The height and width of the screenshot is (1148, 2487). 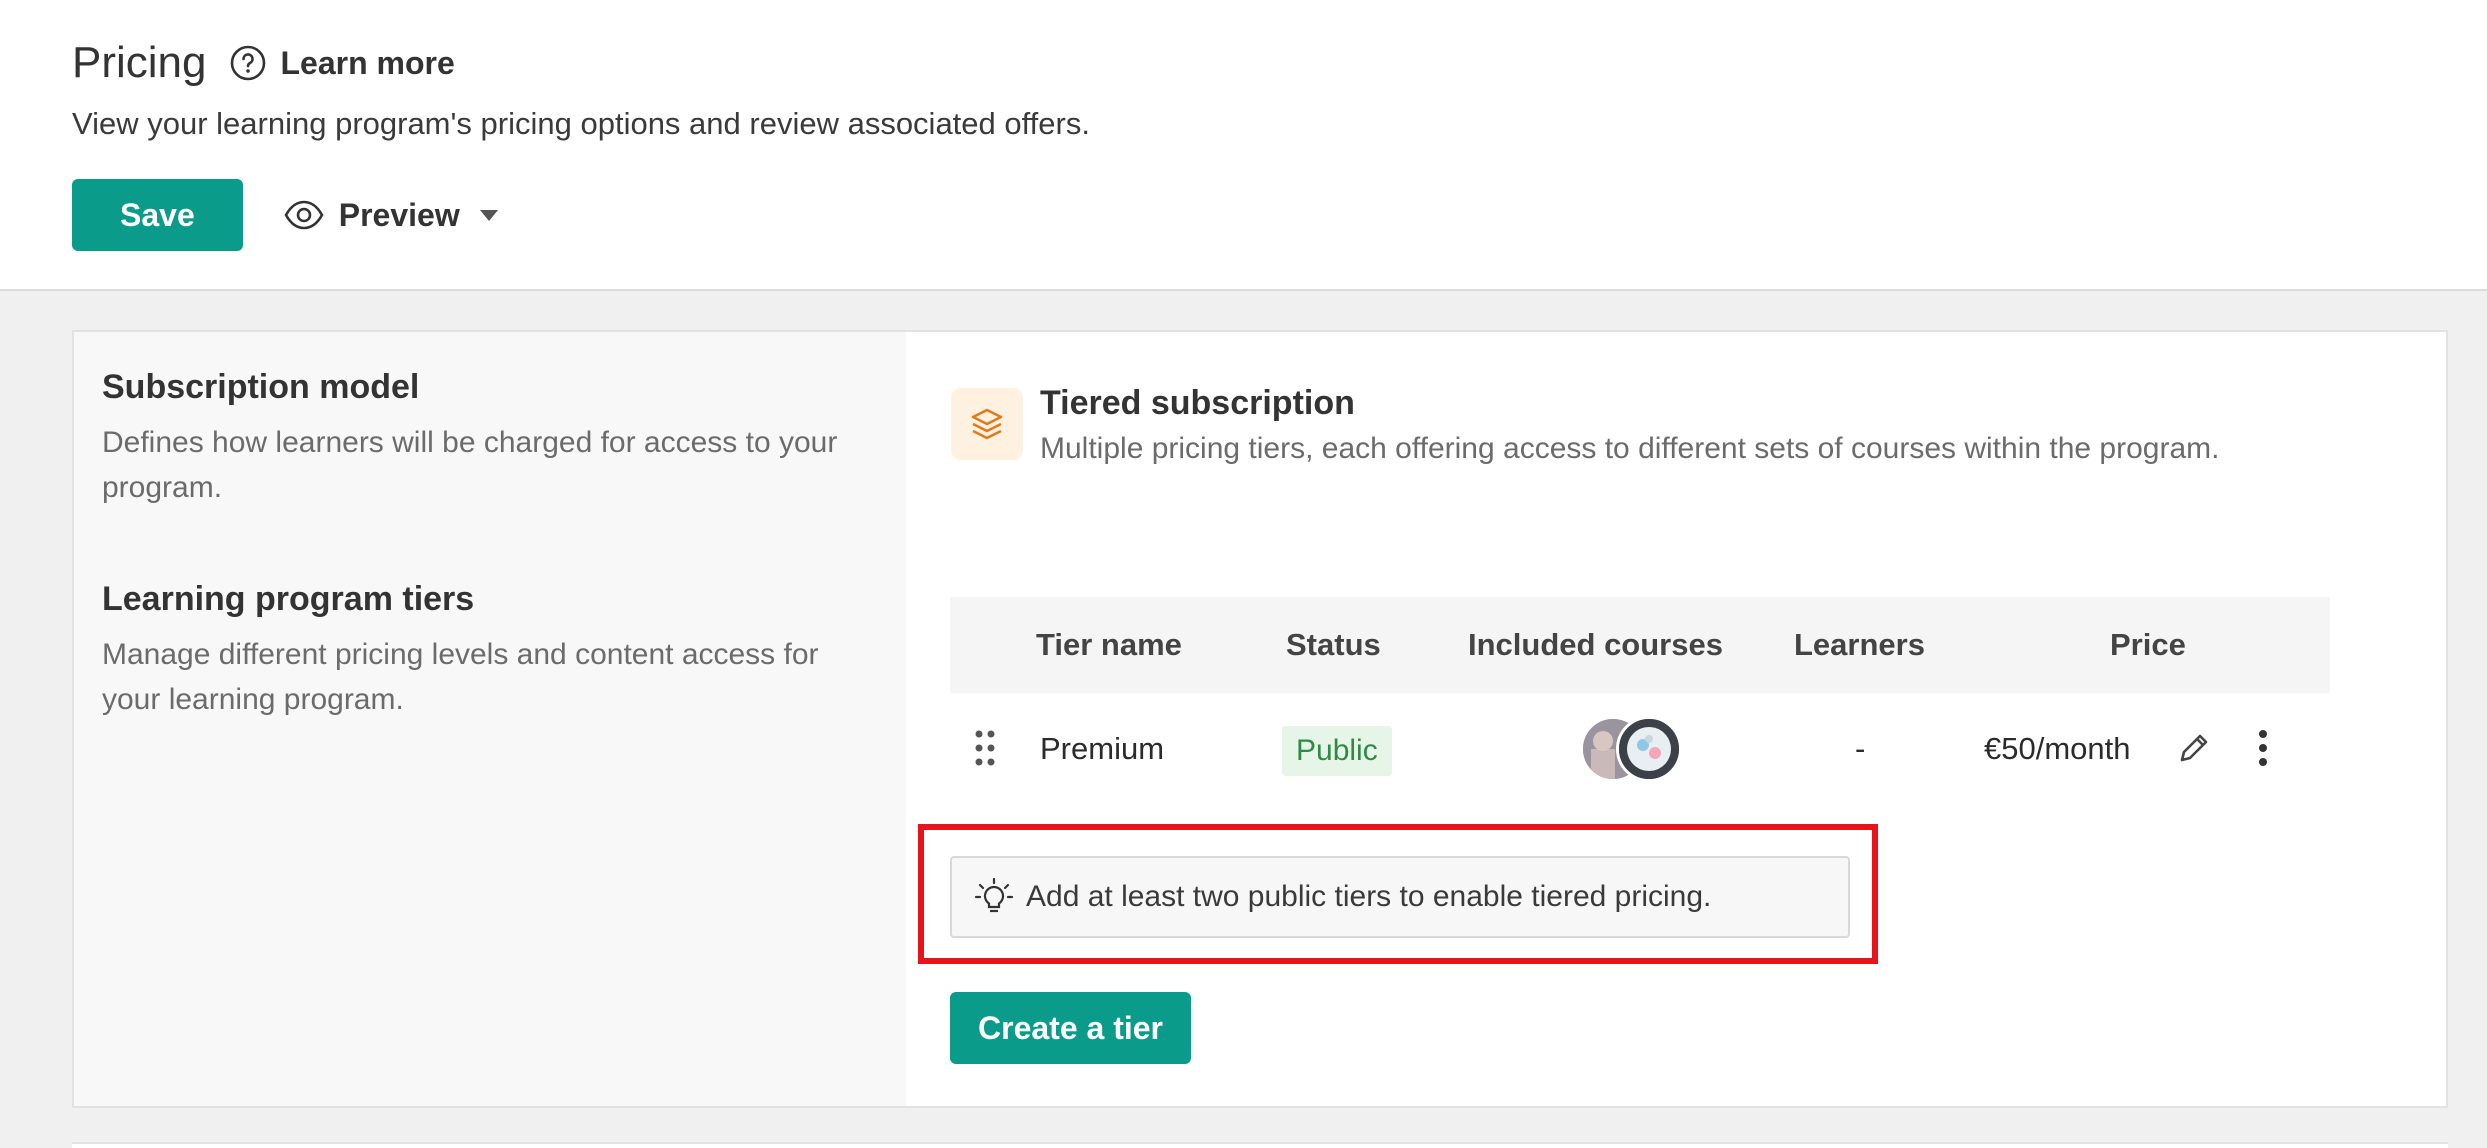 What do you see at coordinates (1595, 644) in the screenshot?
I see `column-header-included-courses: Included courses` at bounding box center [1595, 644].